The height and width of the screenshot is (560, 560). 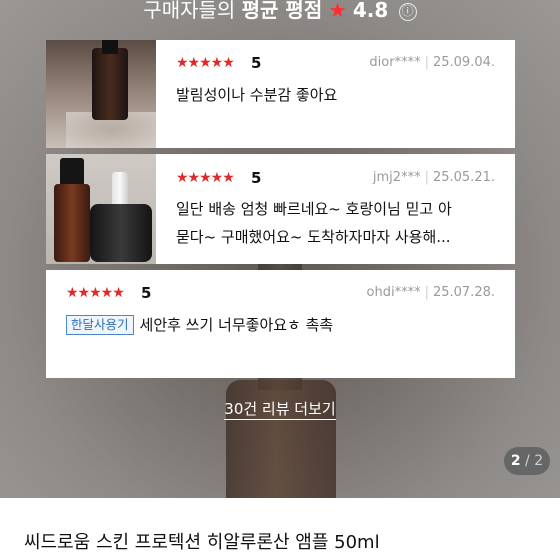 I want to click on review-meta: jmj2*** | 25.05.21., so click(x=434, y=178).